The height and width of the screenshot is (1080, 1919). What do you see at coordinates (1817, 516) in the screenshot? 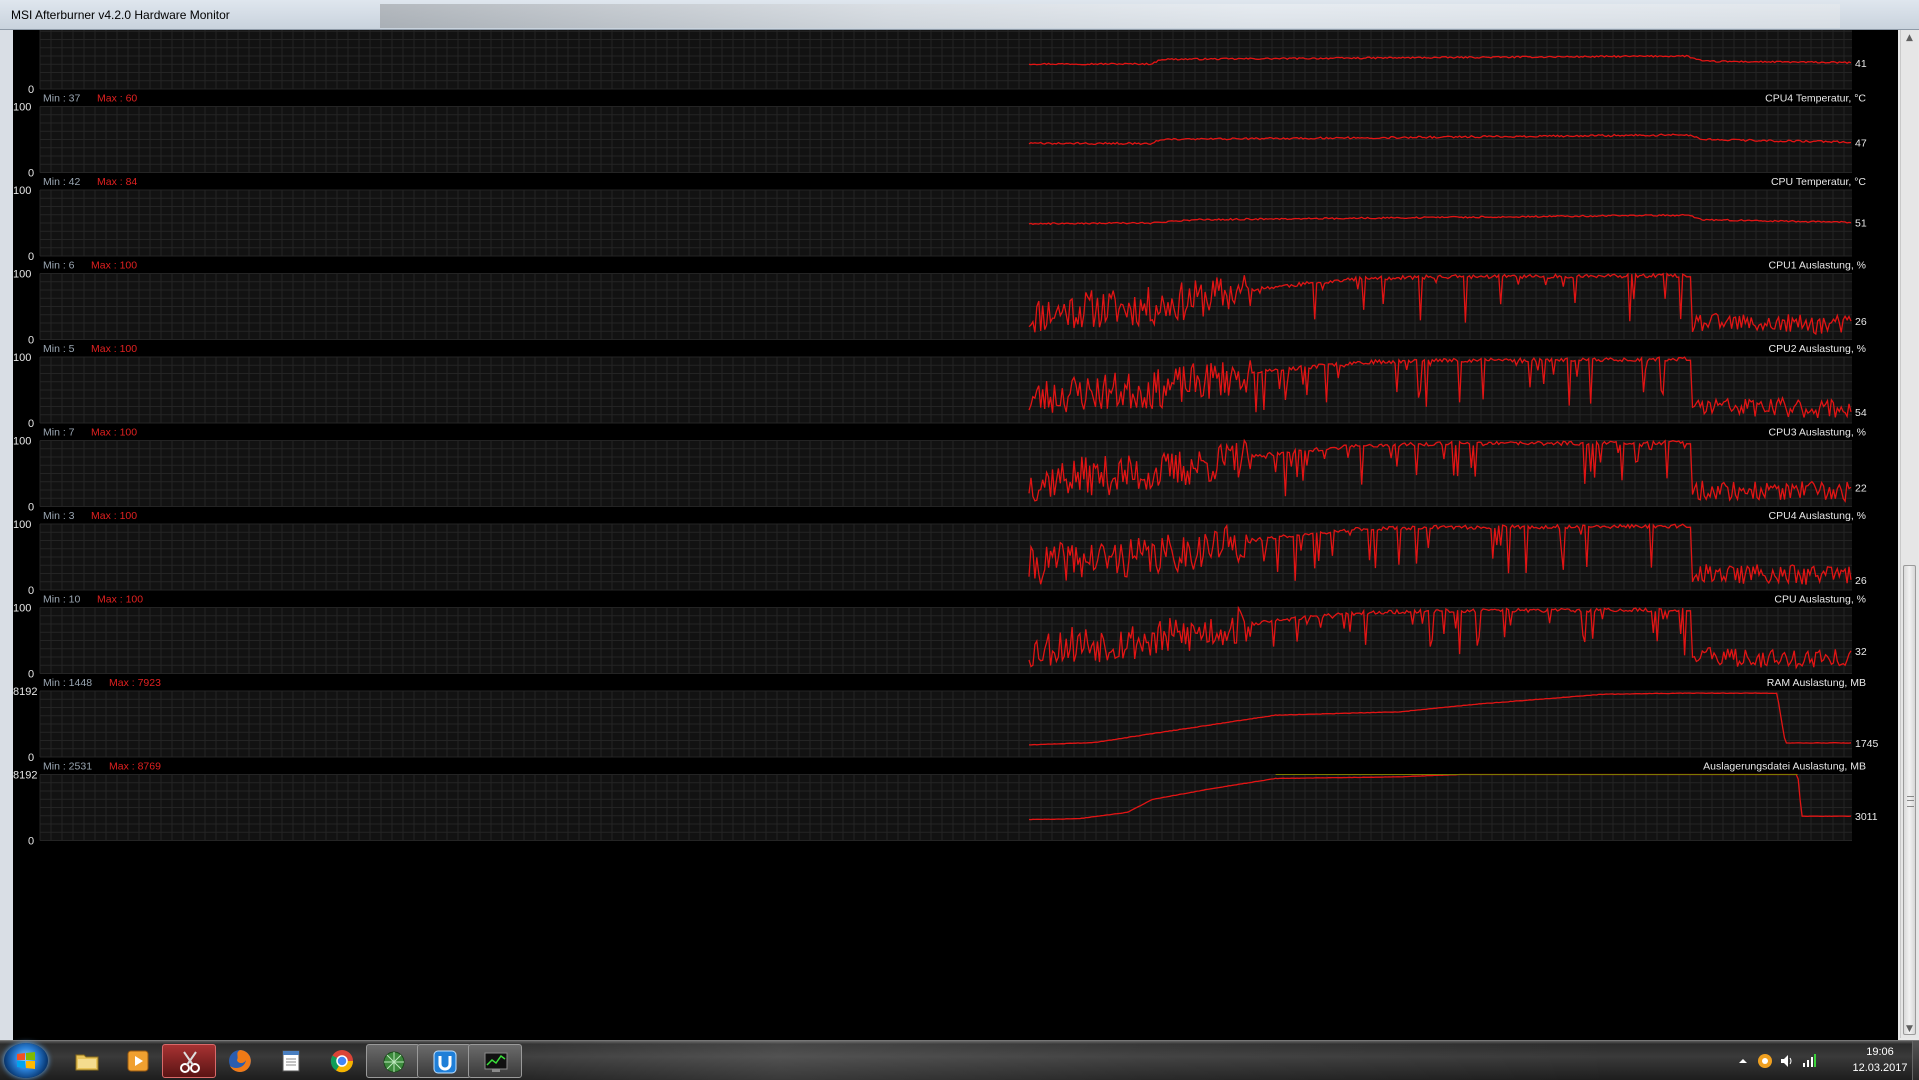
I see `graph-title: CPU4 Auslastung, %` at bounding box center [1817, 516].